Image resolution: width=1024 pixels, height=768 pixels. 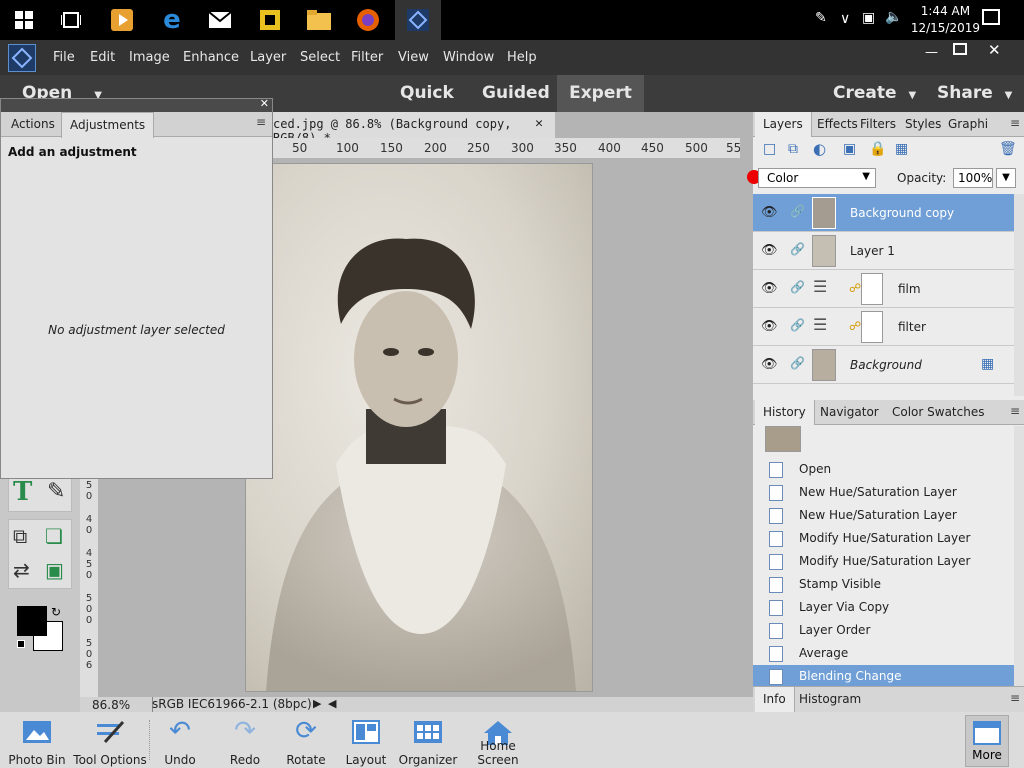 What do you see at coordinates (883, 584) in the screenshot?
I see `history-item: Stamp Visible` at bounding box center [883, 584].